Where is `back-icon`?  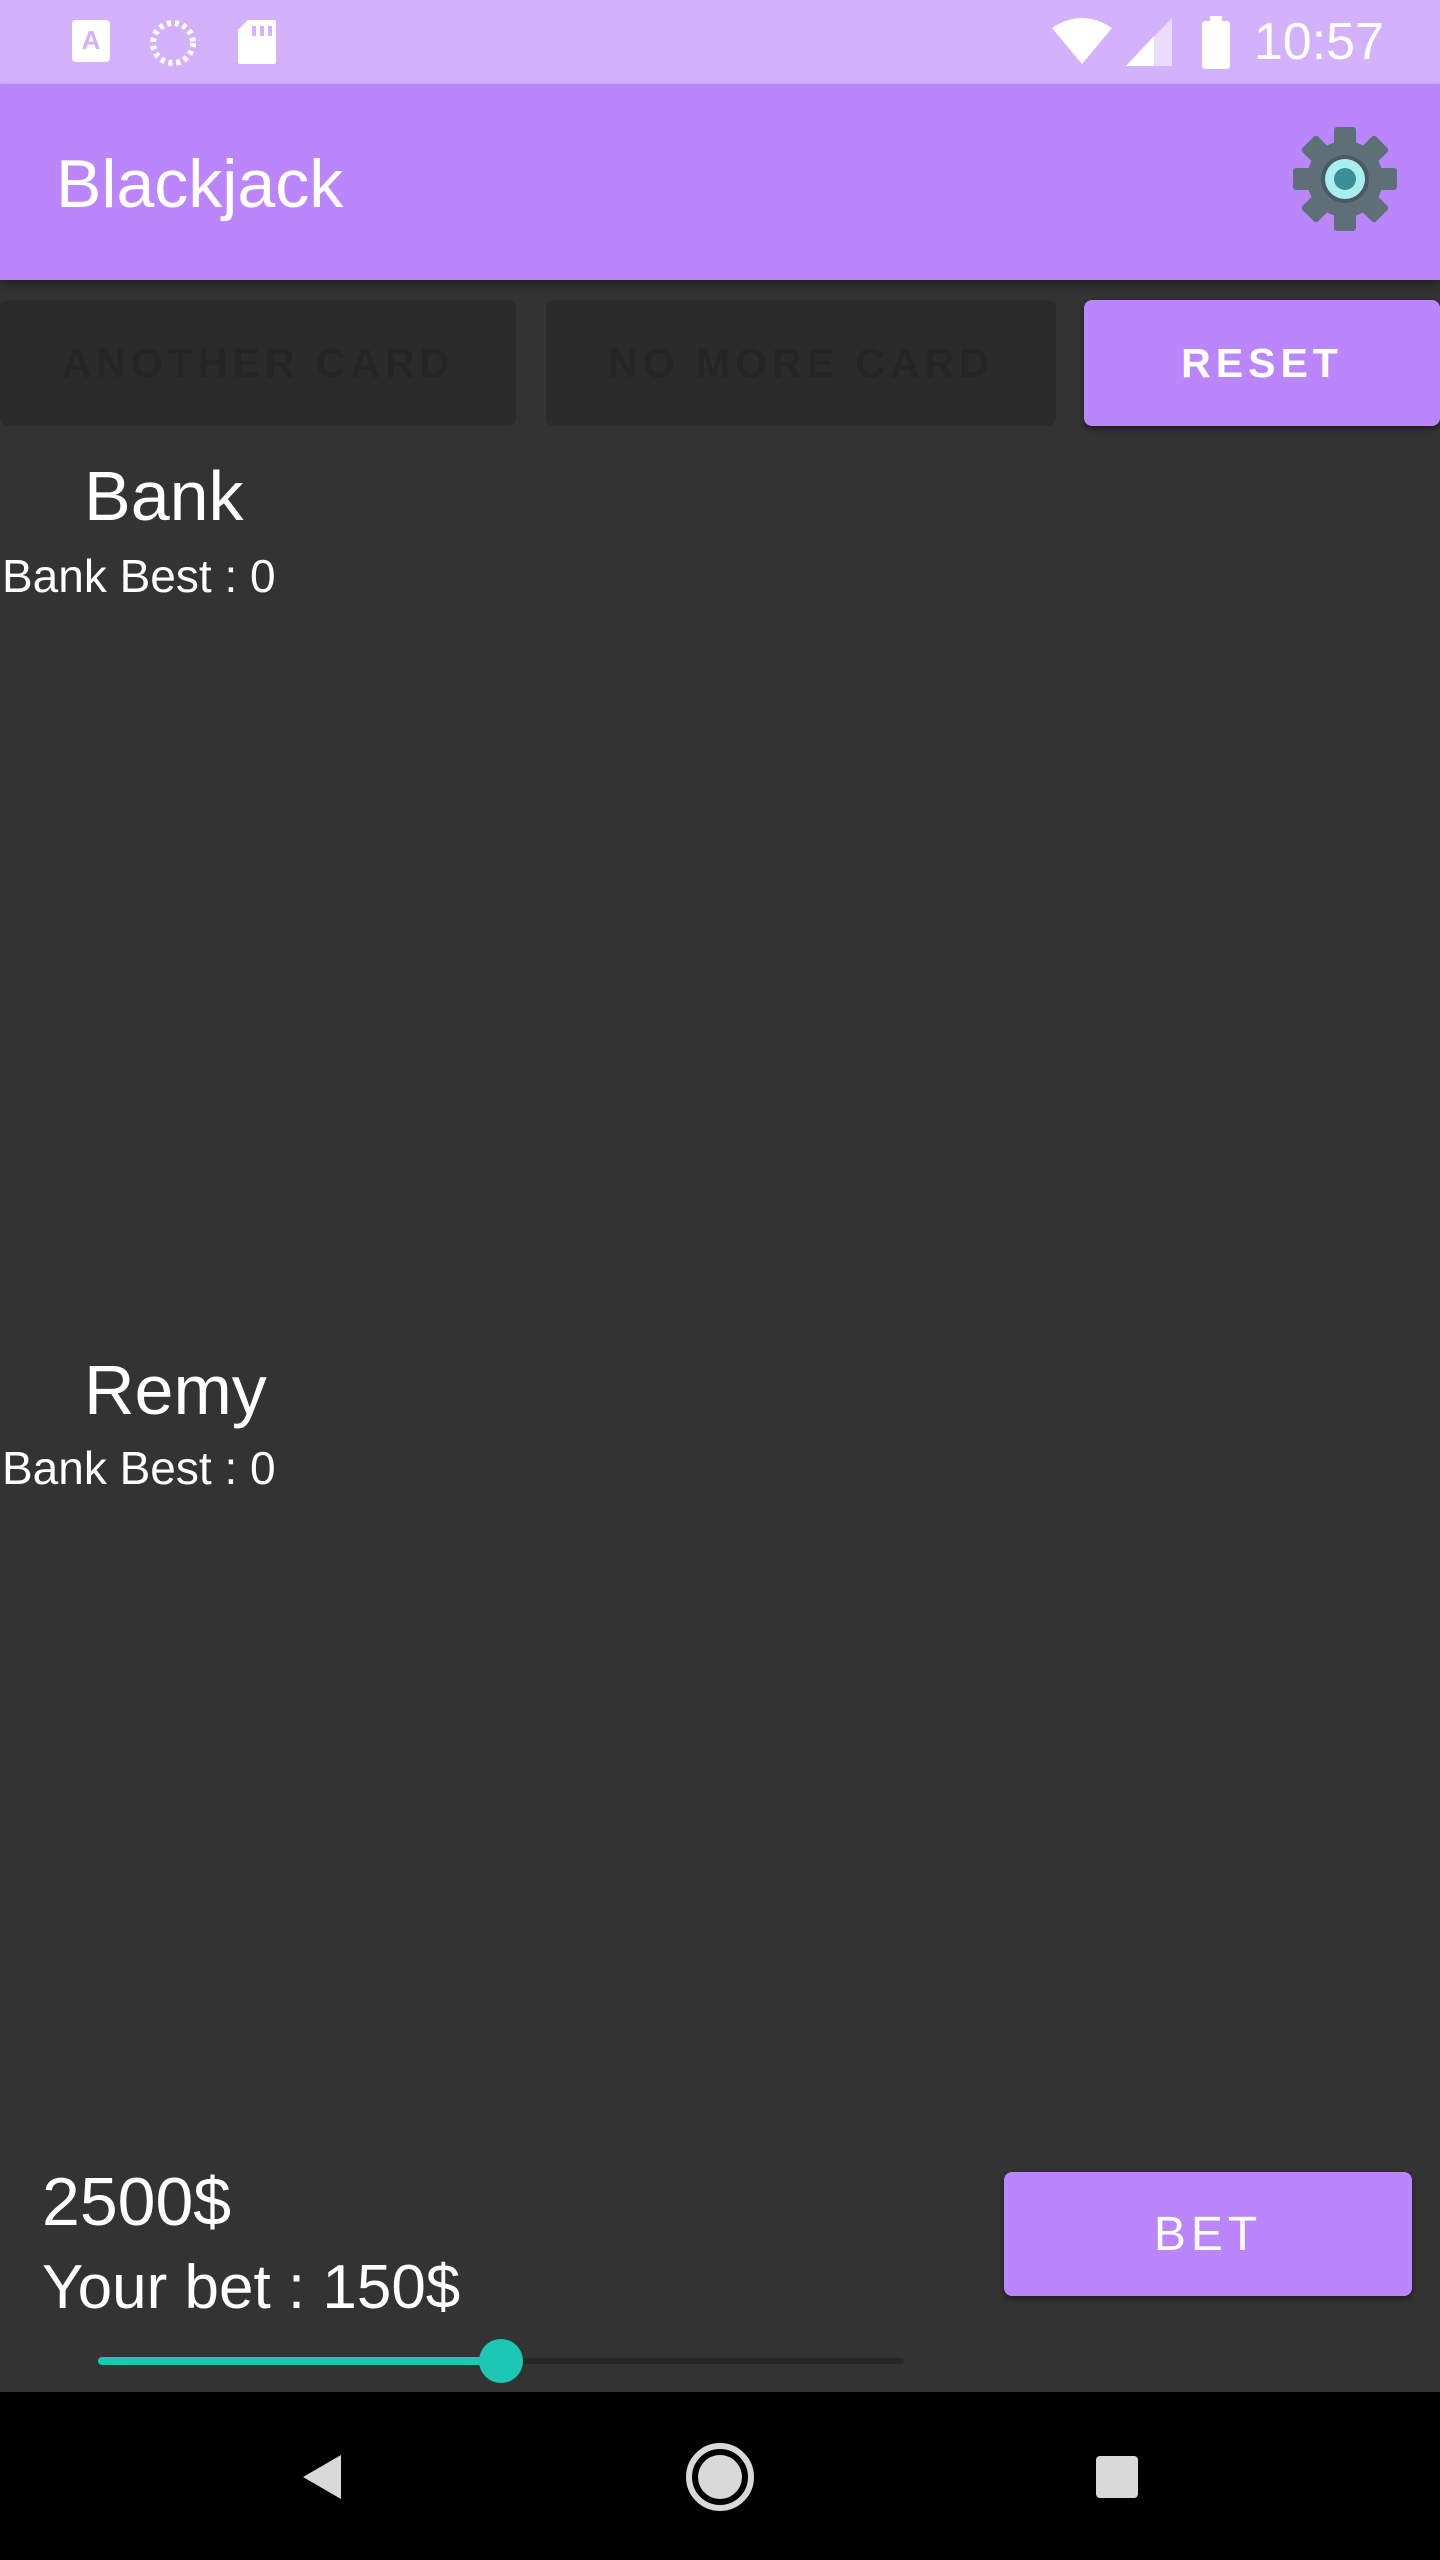 back-icon is located at coordinates (322, 2477).